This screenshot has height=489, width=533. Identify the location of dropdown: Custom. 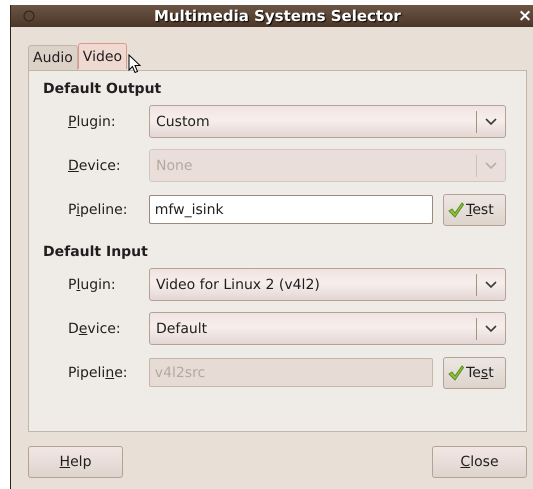
(327, 121).